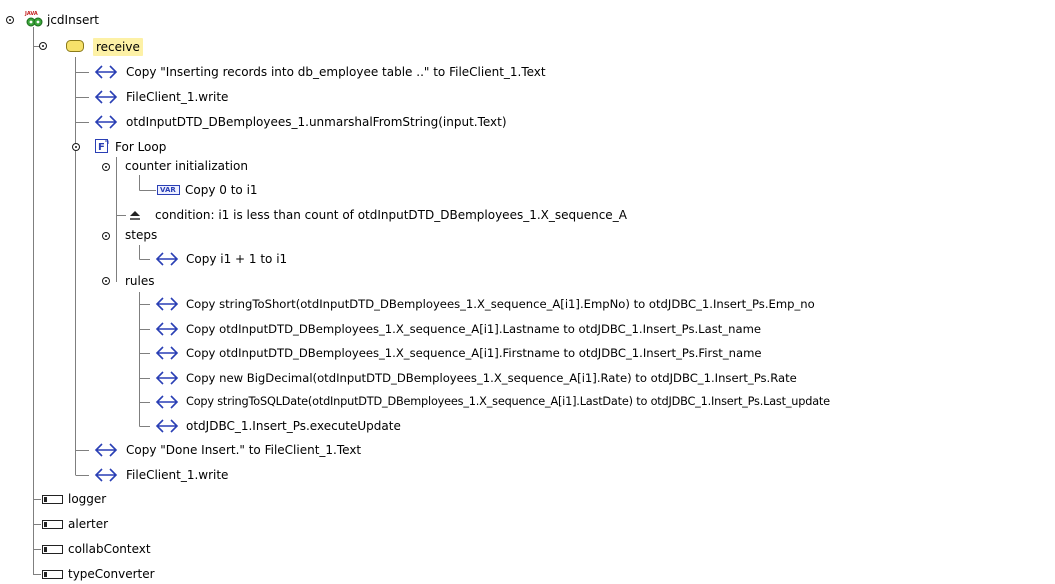 The height and width of the screenshot is (584, 1055). What do you see at coordinates (106, 167) in the screenshot?
I see `counter-init-expand-toggle` at bounding box center [106, 167].